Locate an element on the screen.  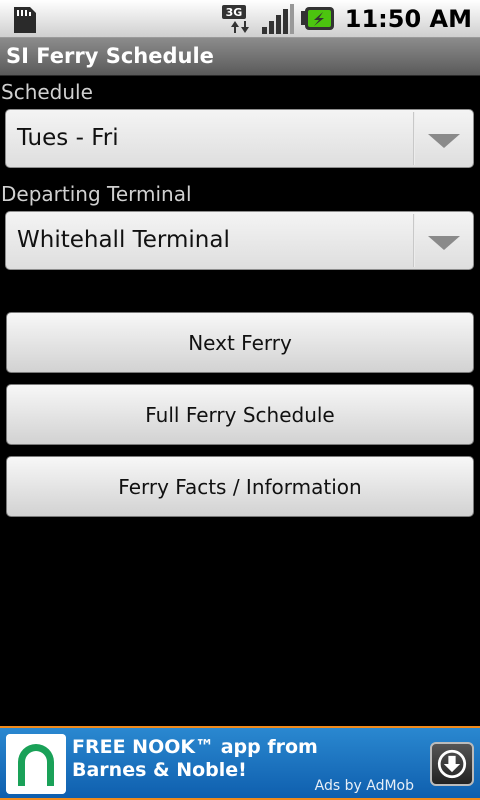
next-ferry-label: Next Ferry is located at coordinates (240, 342).